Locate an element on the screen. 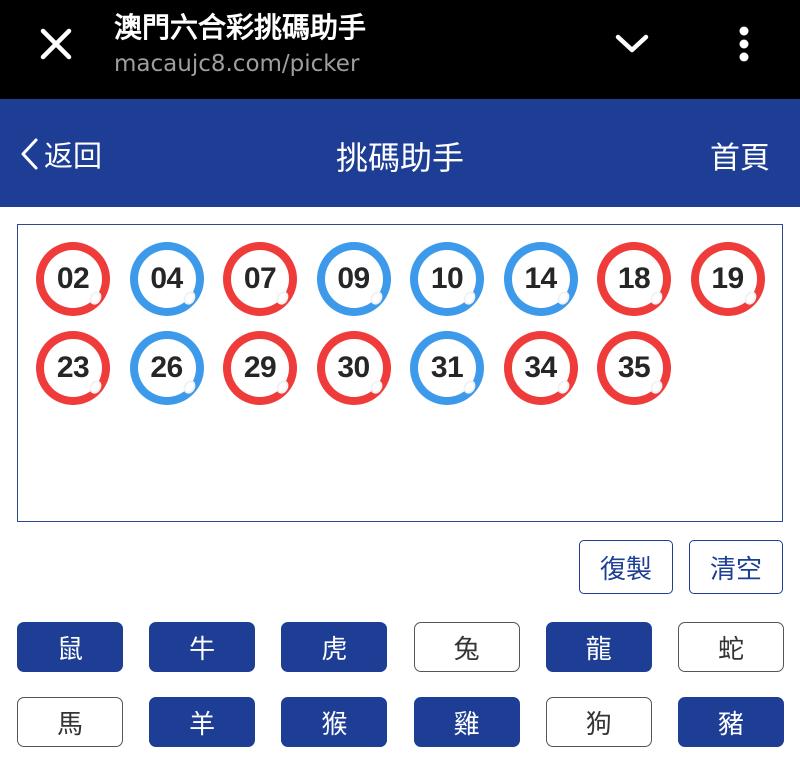  number-ball: 29 is located at coordinates (260, 368).